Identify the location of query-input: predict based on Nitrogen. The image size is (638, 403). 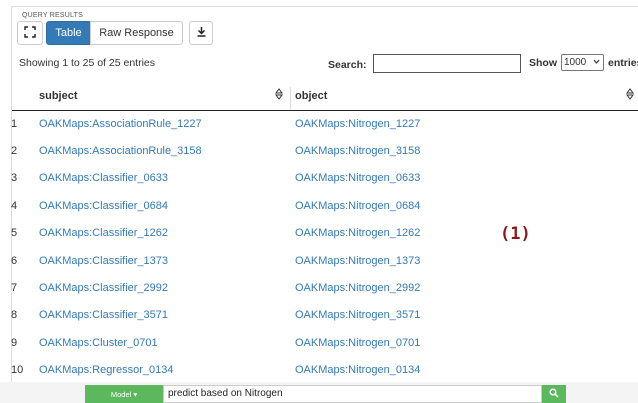
(352, 394).